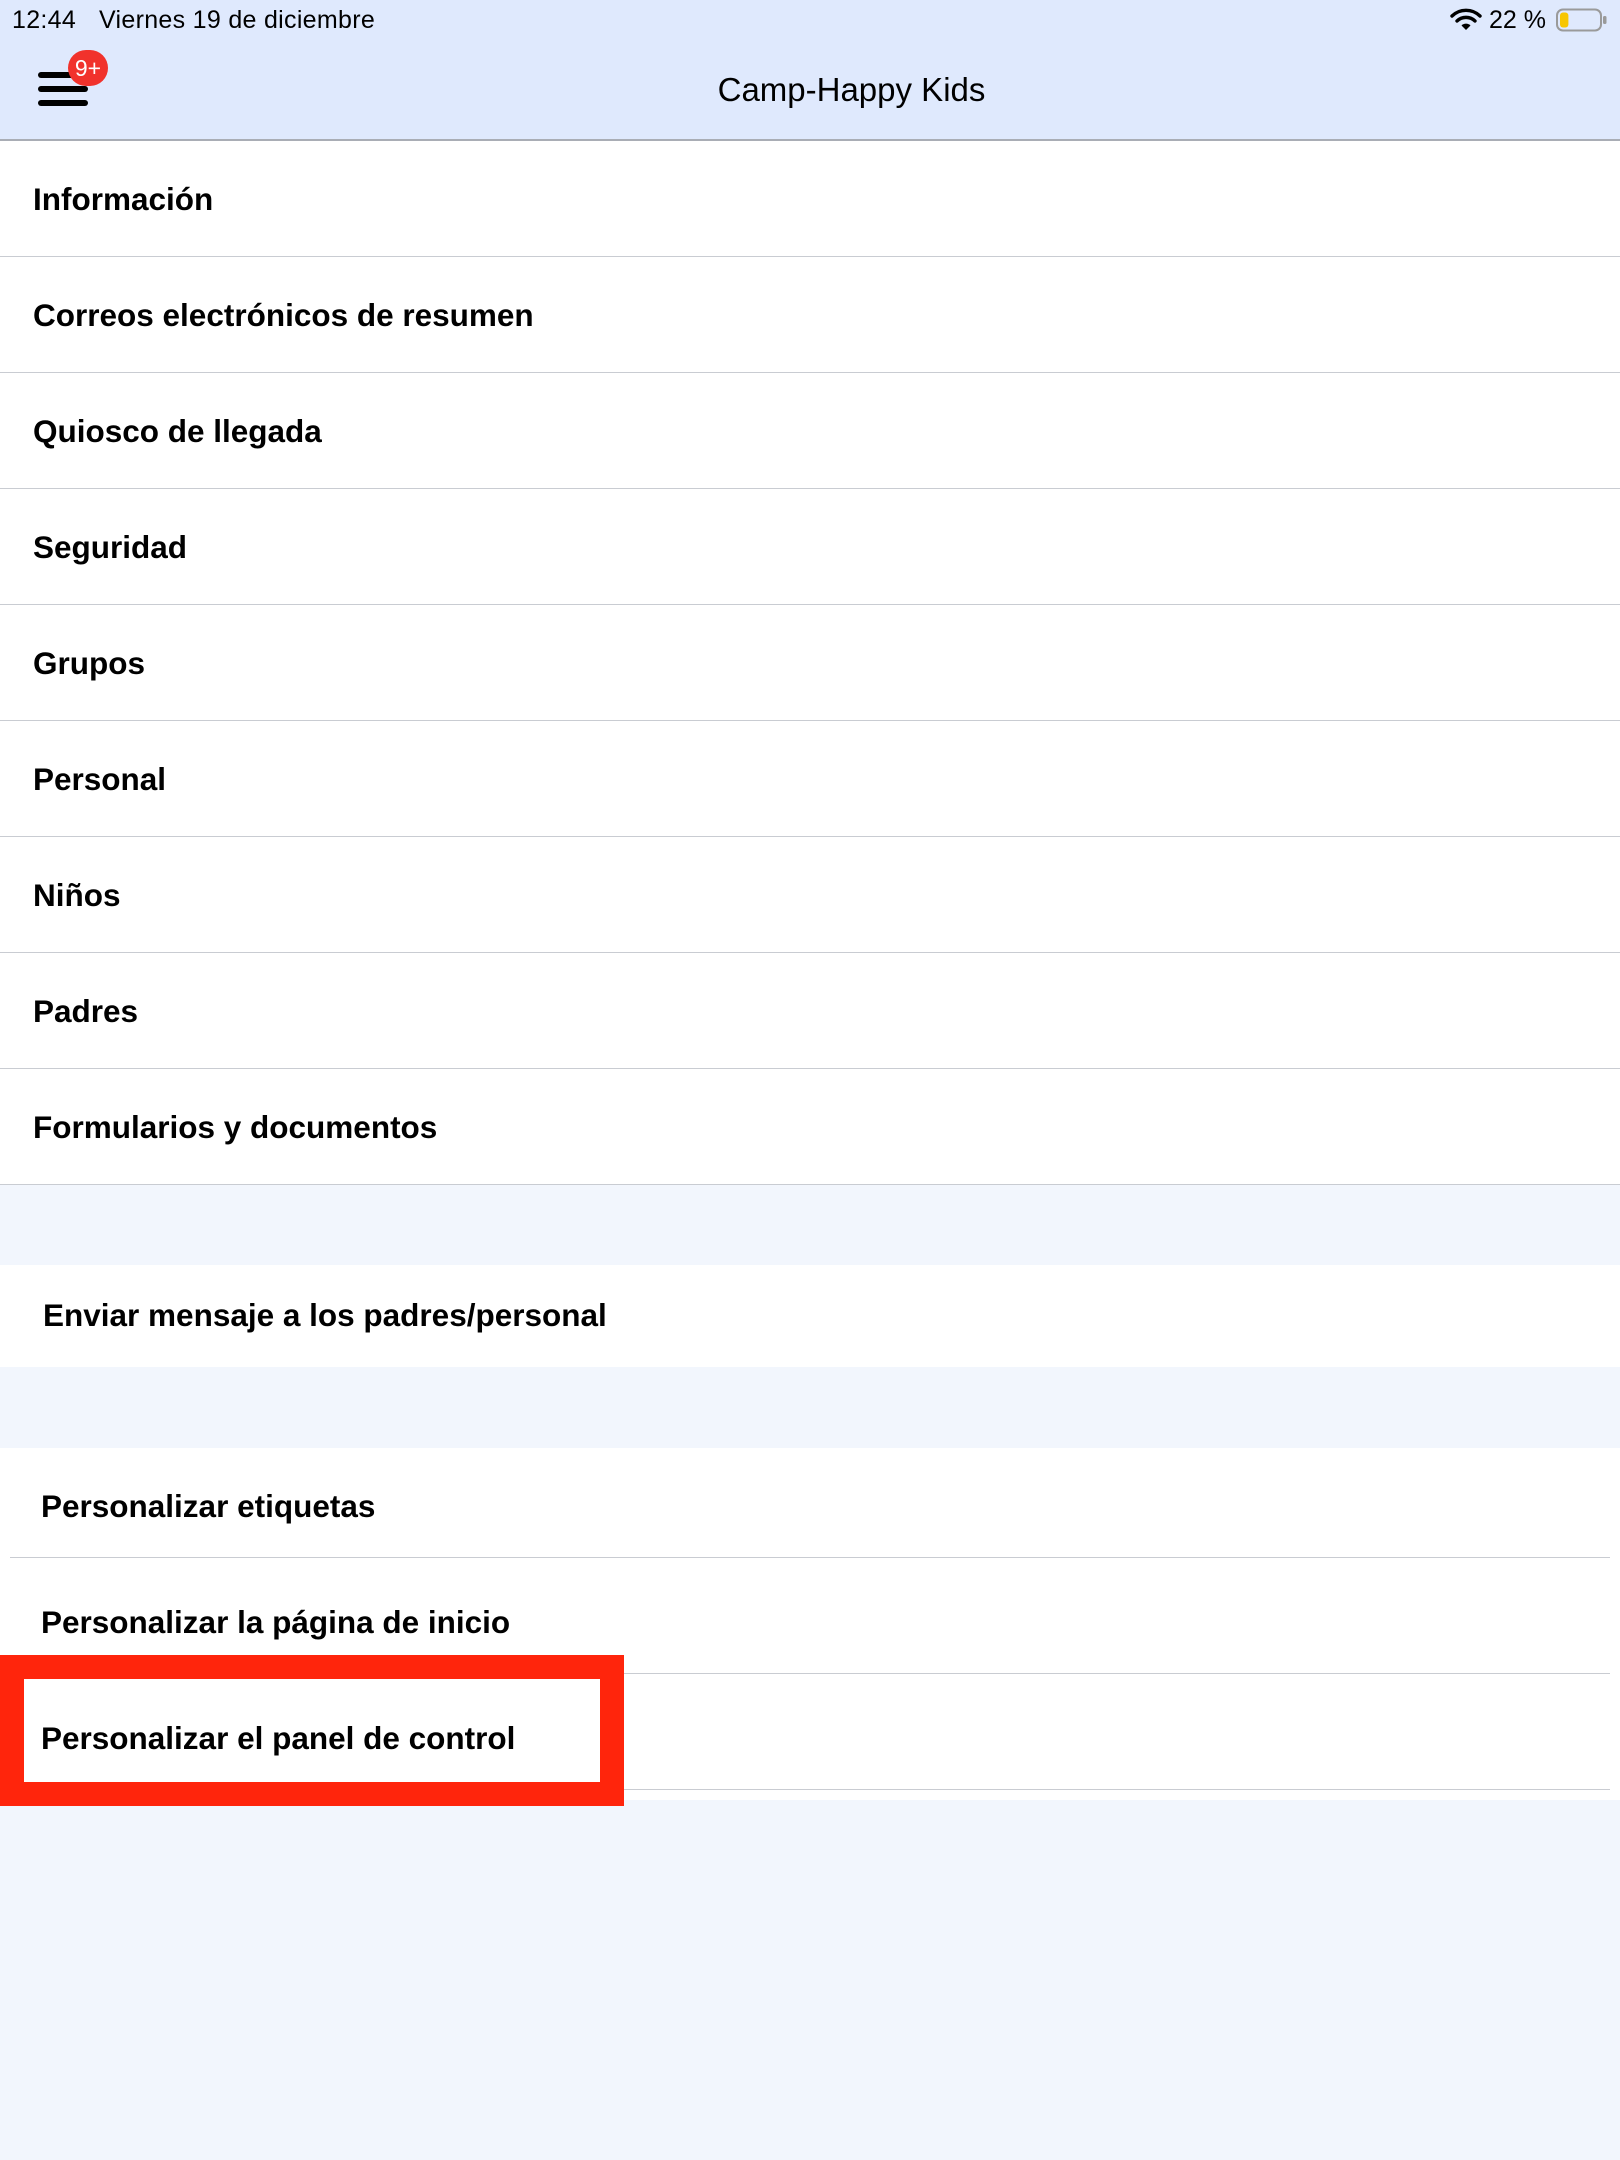  Describe the element at coordinates (235, 1127) in the screenshot. I see `menu-item-label: Formularios y documentos` at that location.